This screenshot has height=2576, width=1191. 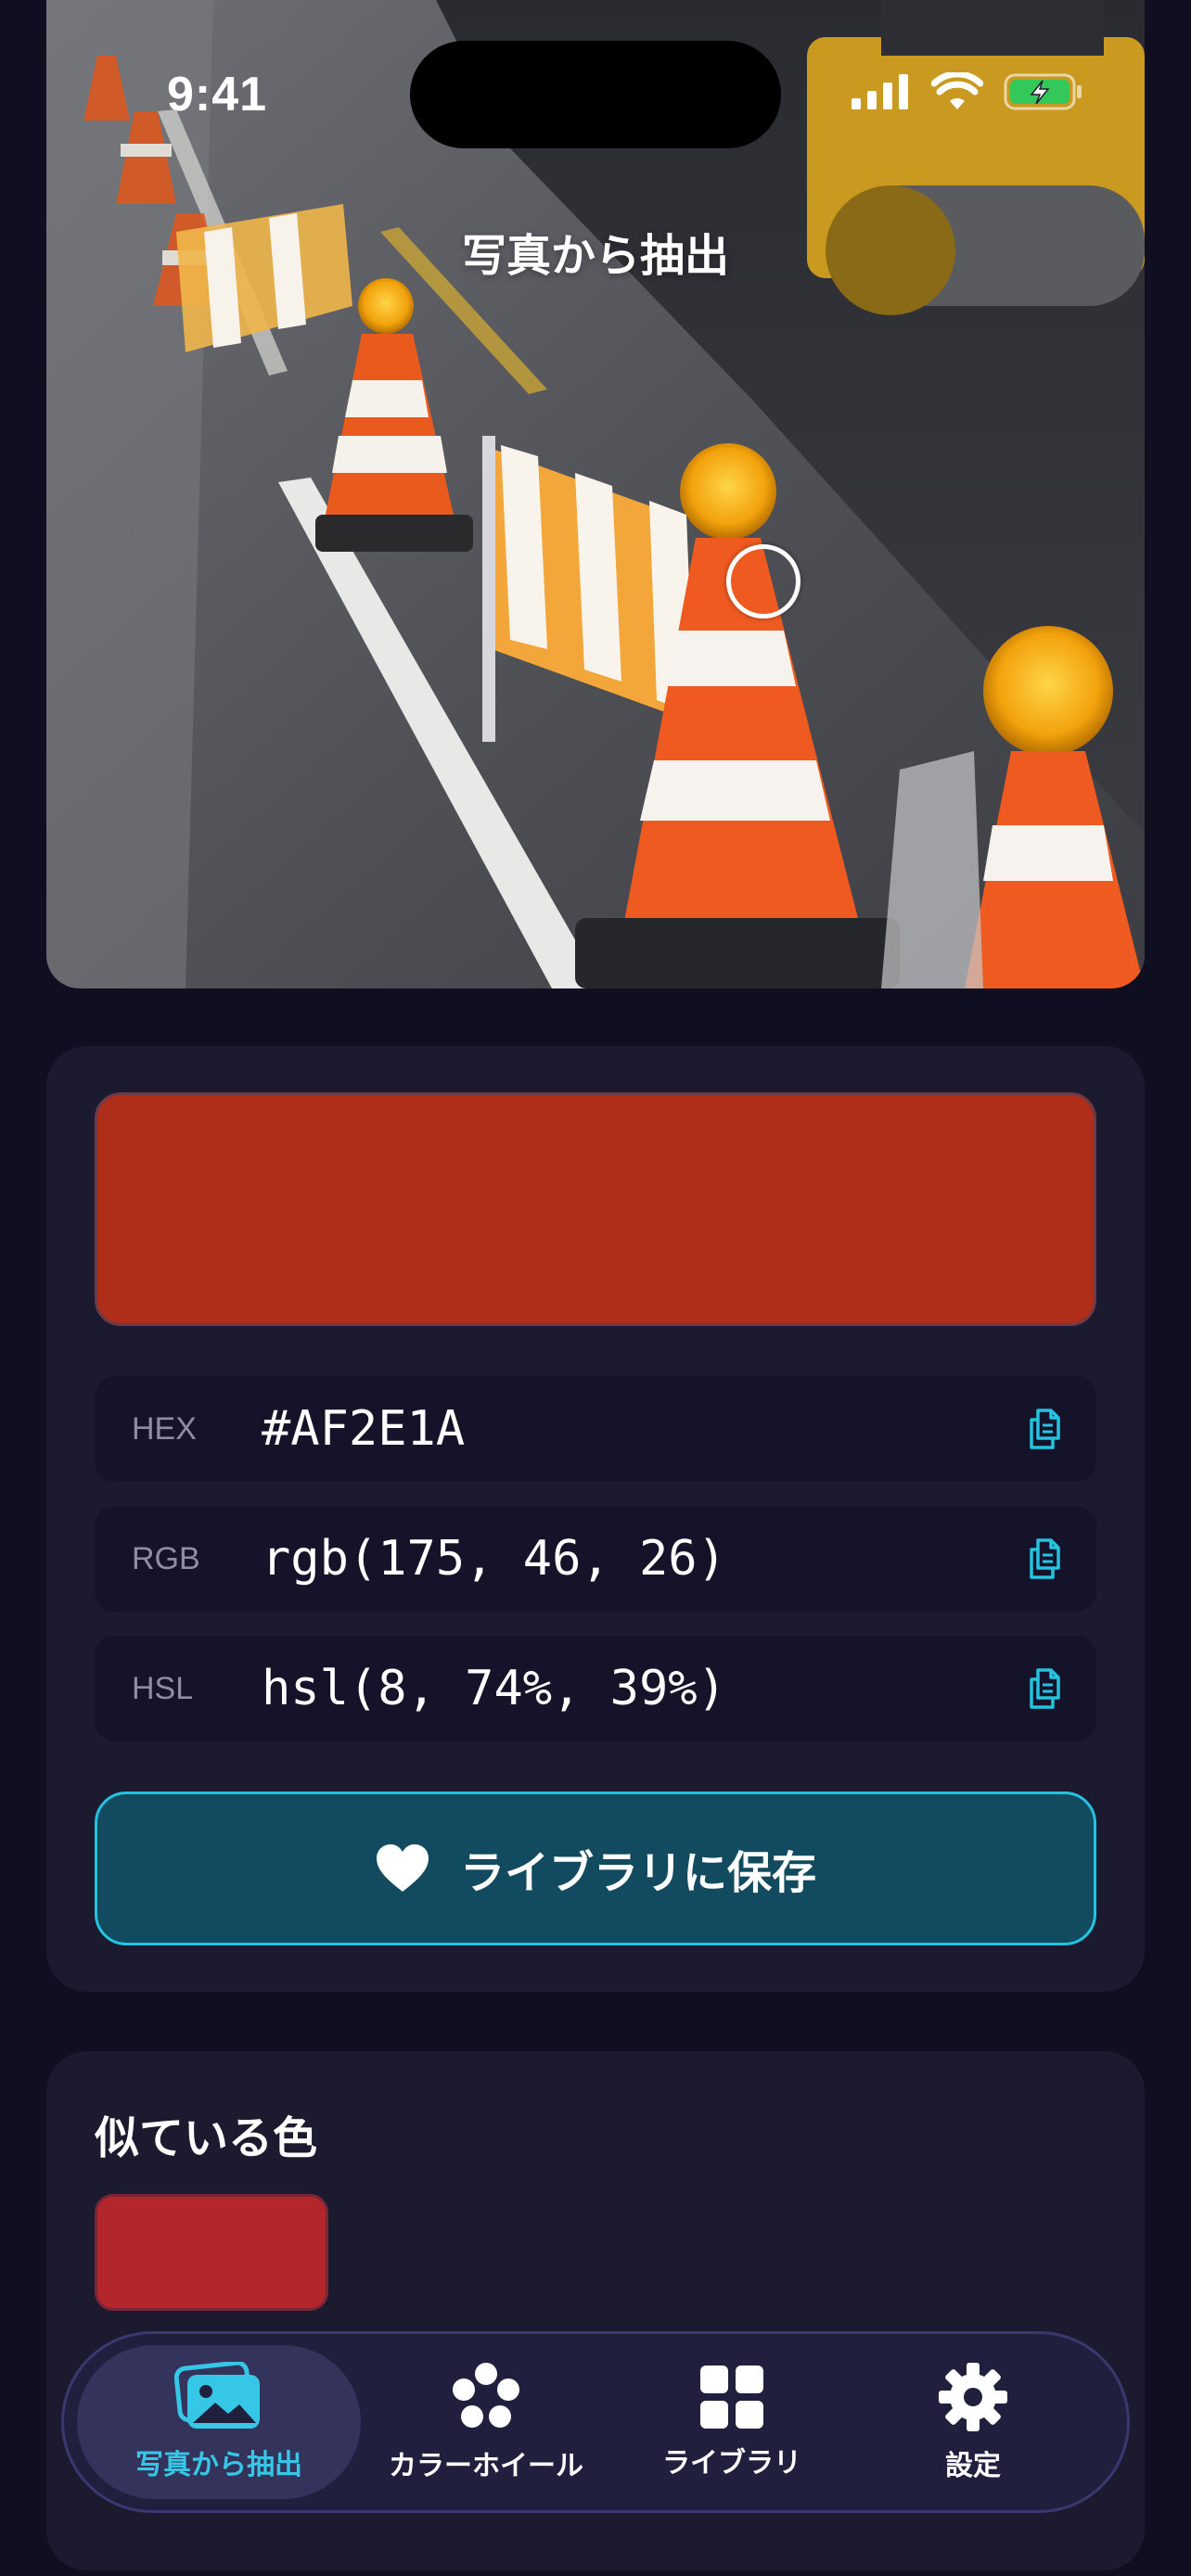 I want to click on color-picker-ring, so click(x=763, y=581).